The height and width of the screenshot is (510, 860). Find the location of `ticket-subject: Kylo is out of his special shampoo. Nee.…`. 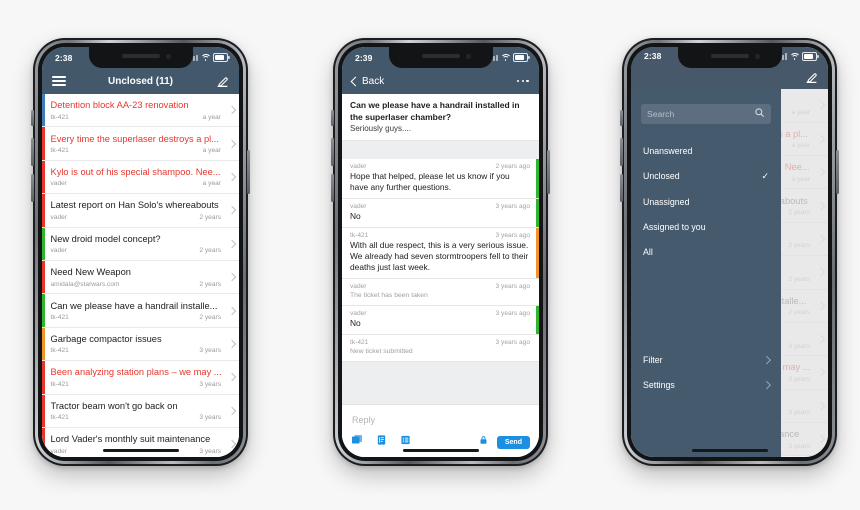

ticket-subject: Kylo is out of his special shampoo. Nee.… is located at coordinates (135, 171).